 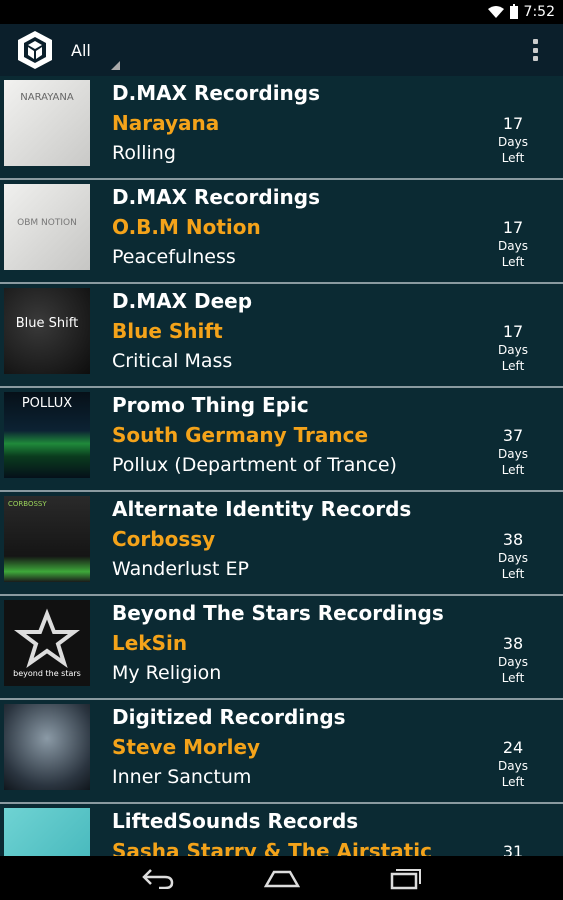 I want to click on back-button, so click(x=158, y=878).